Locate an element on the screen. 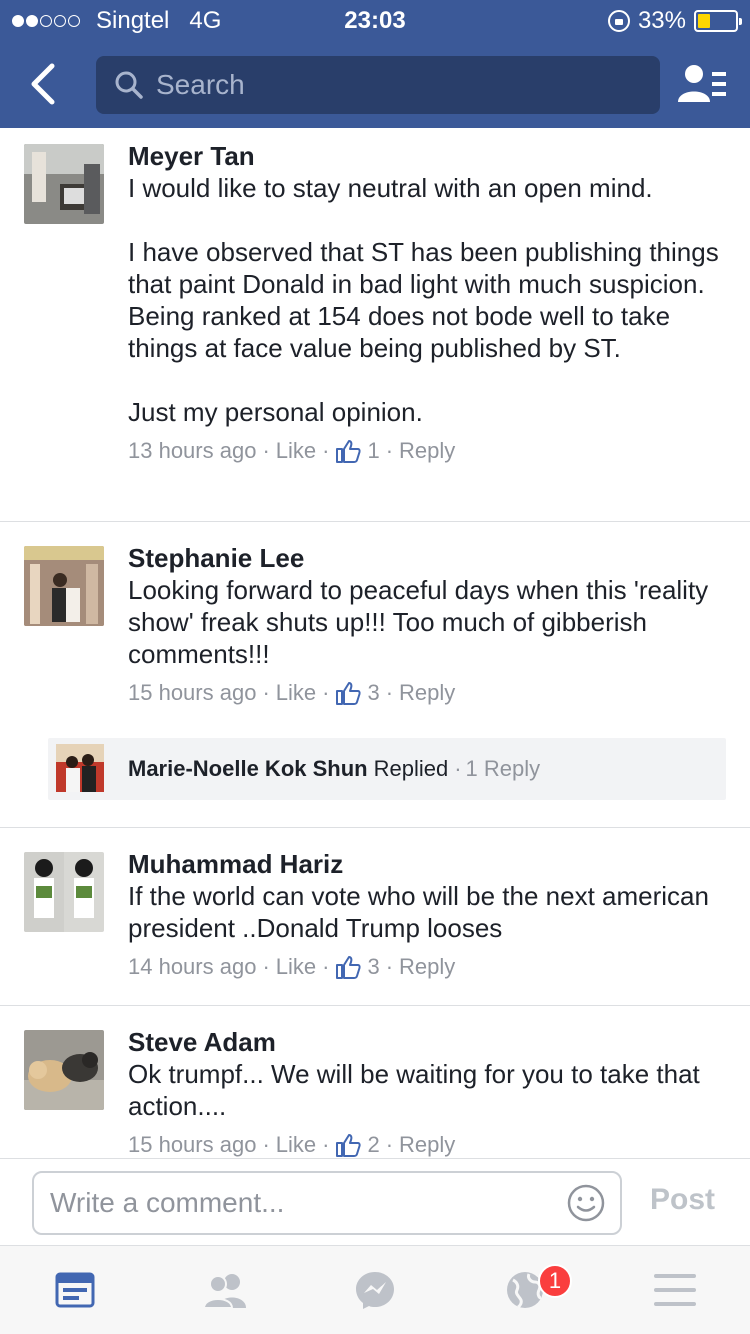  tab-more is located at coordinates (675, 1290).